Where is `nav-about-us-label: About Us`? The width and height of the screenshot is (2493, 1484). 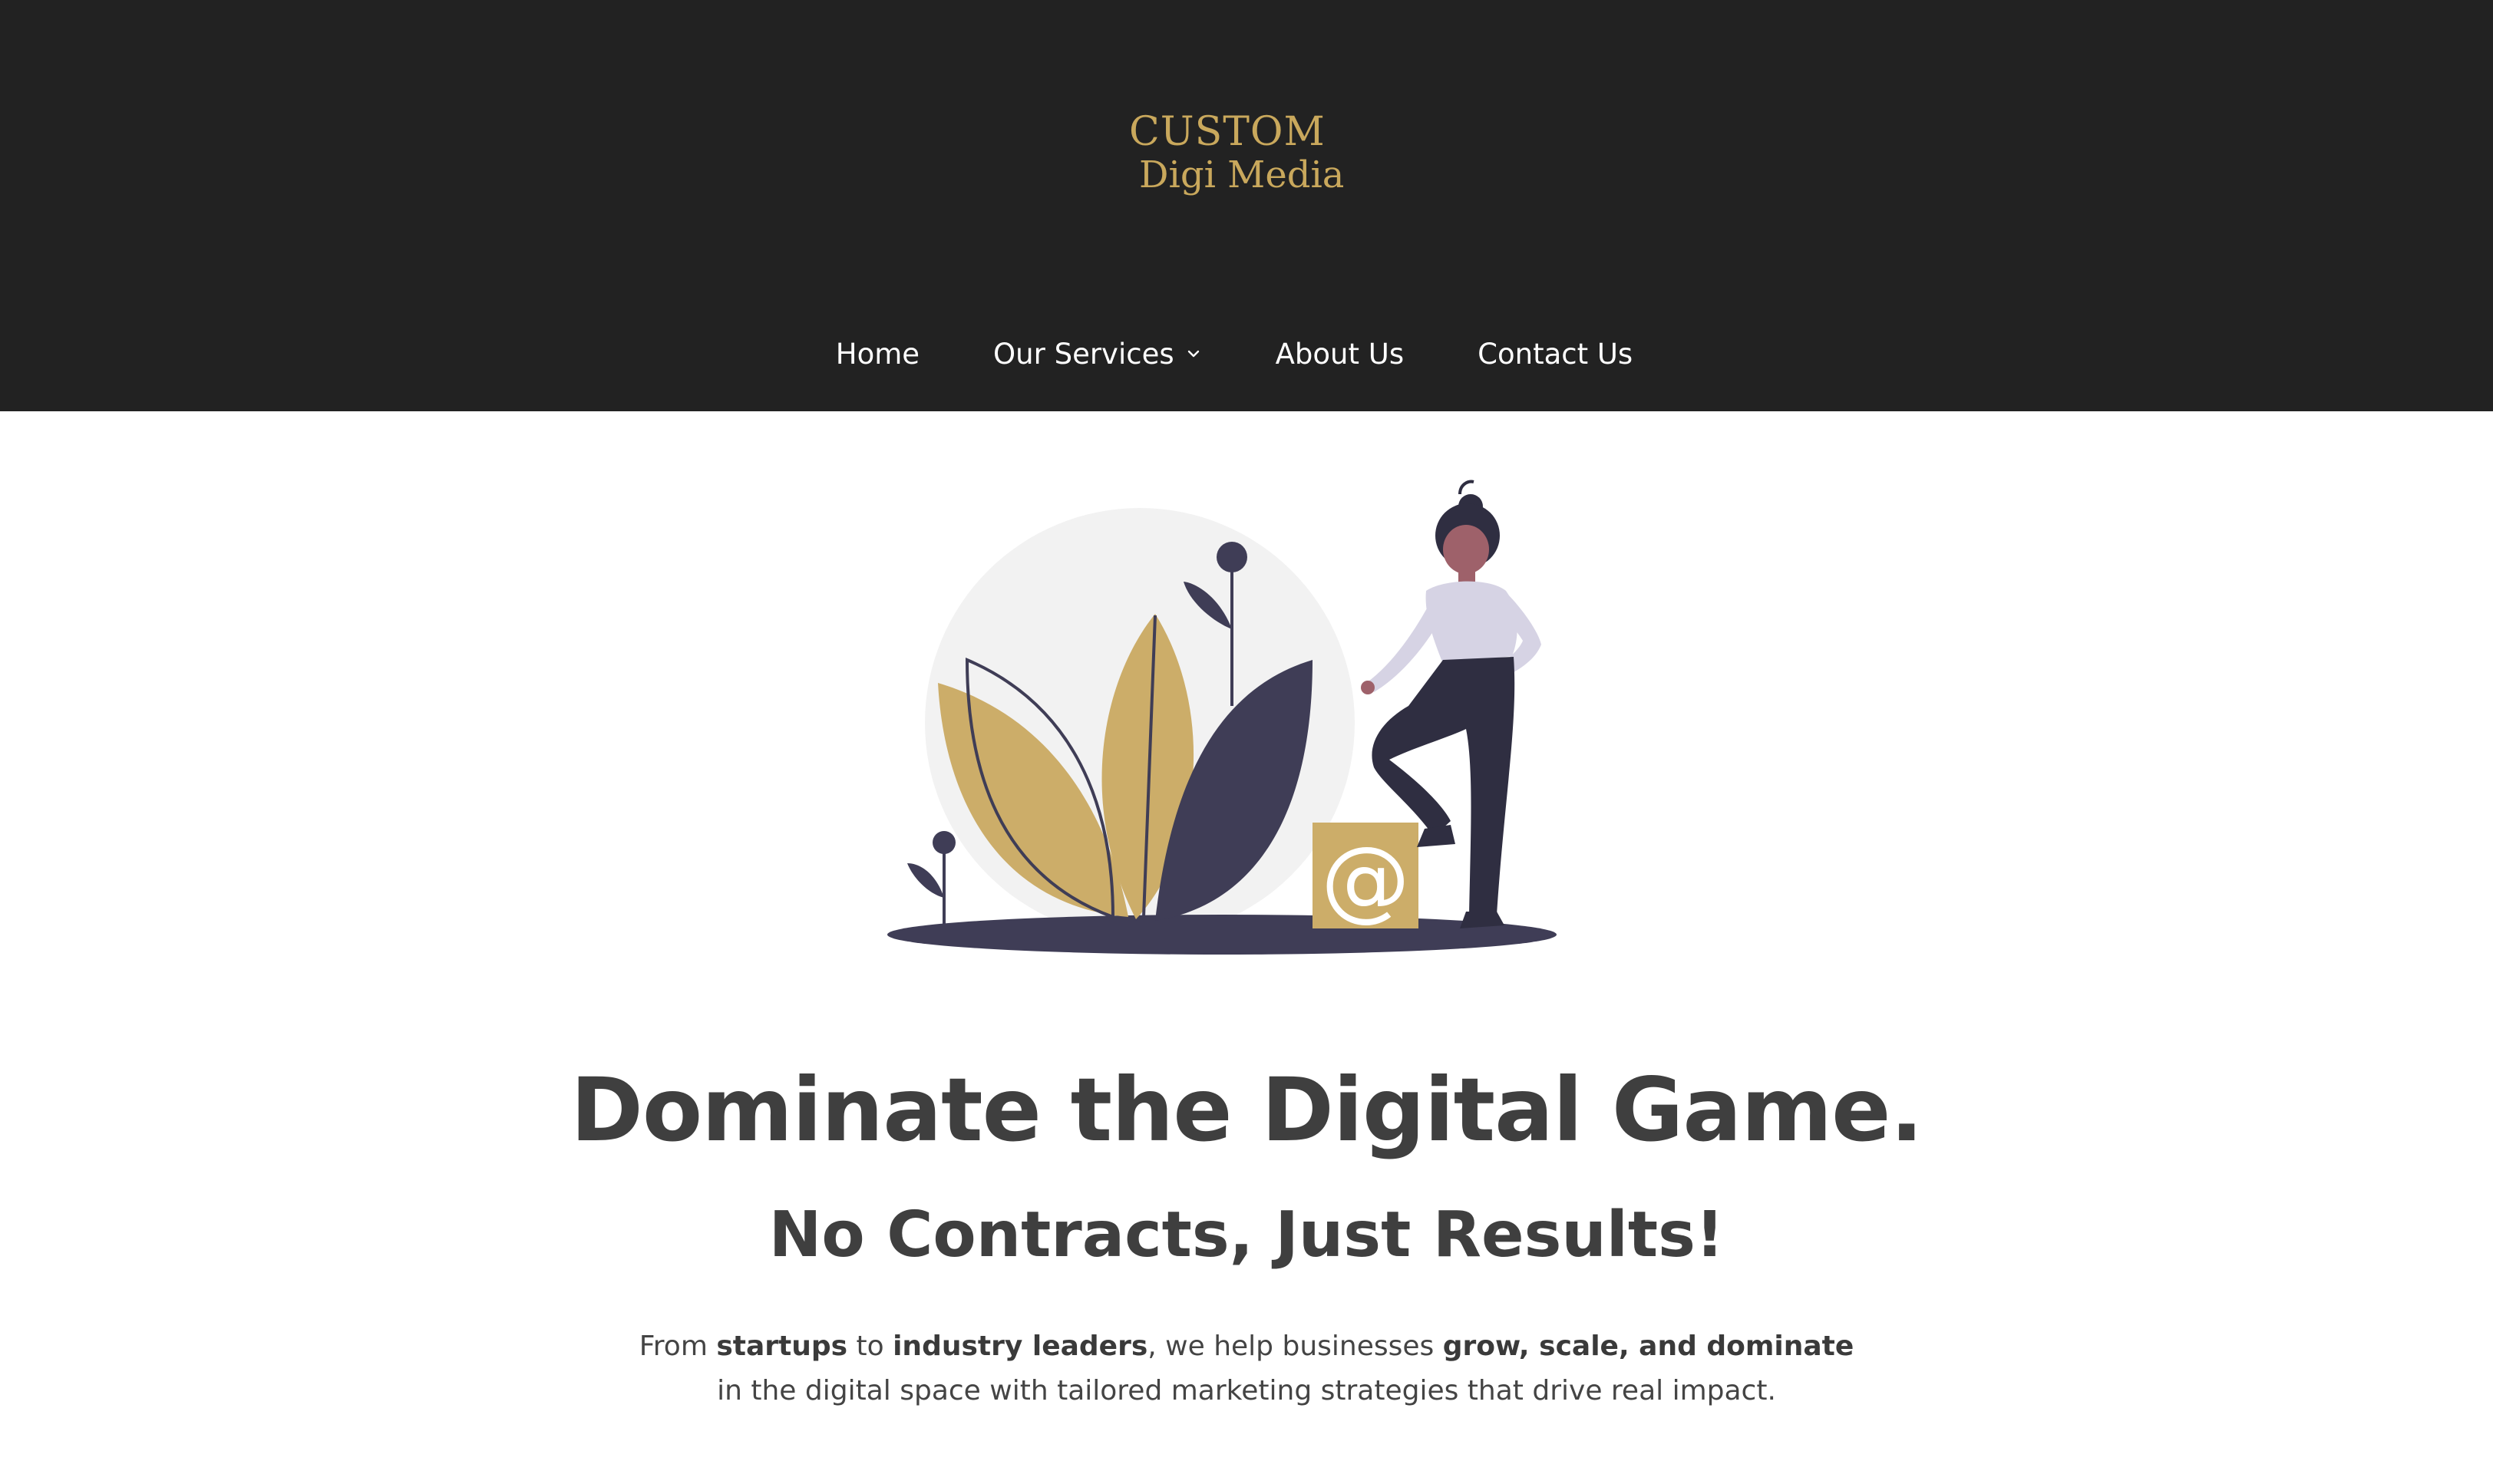 nav-about-us-label: About Us is located at coordinates (1340, 354).